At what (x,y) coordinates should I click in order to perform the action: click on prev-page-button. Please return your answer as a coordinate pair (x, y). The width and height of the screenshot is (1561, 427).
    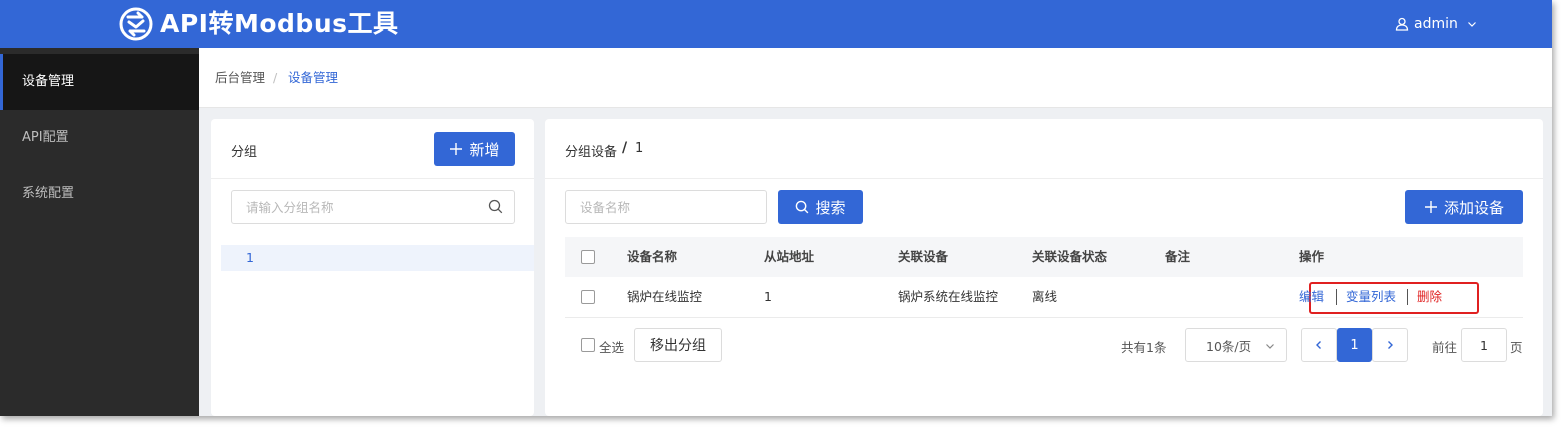
    Looking at the image, I should click on (1319, 345).